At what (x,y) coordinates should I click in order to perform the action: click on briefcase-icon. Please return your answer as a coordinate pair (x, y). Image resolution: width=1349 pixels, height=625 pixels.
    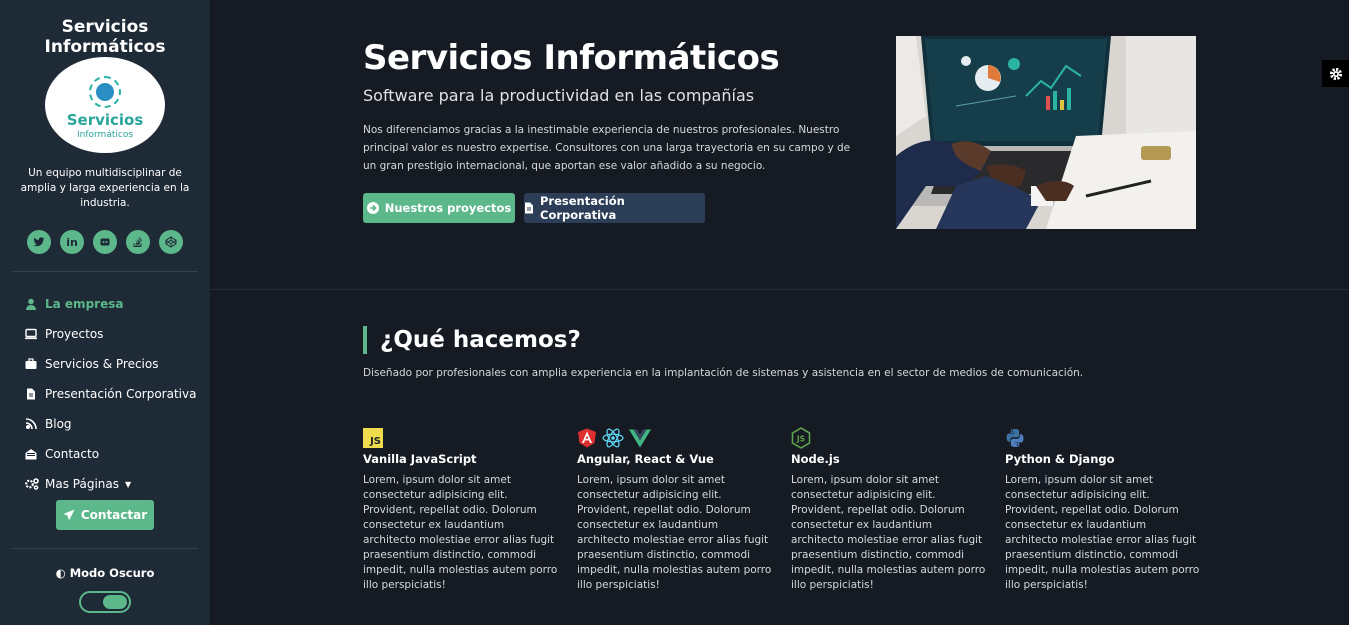
    Looking at the image, I should click on (31, 364).